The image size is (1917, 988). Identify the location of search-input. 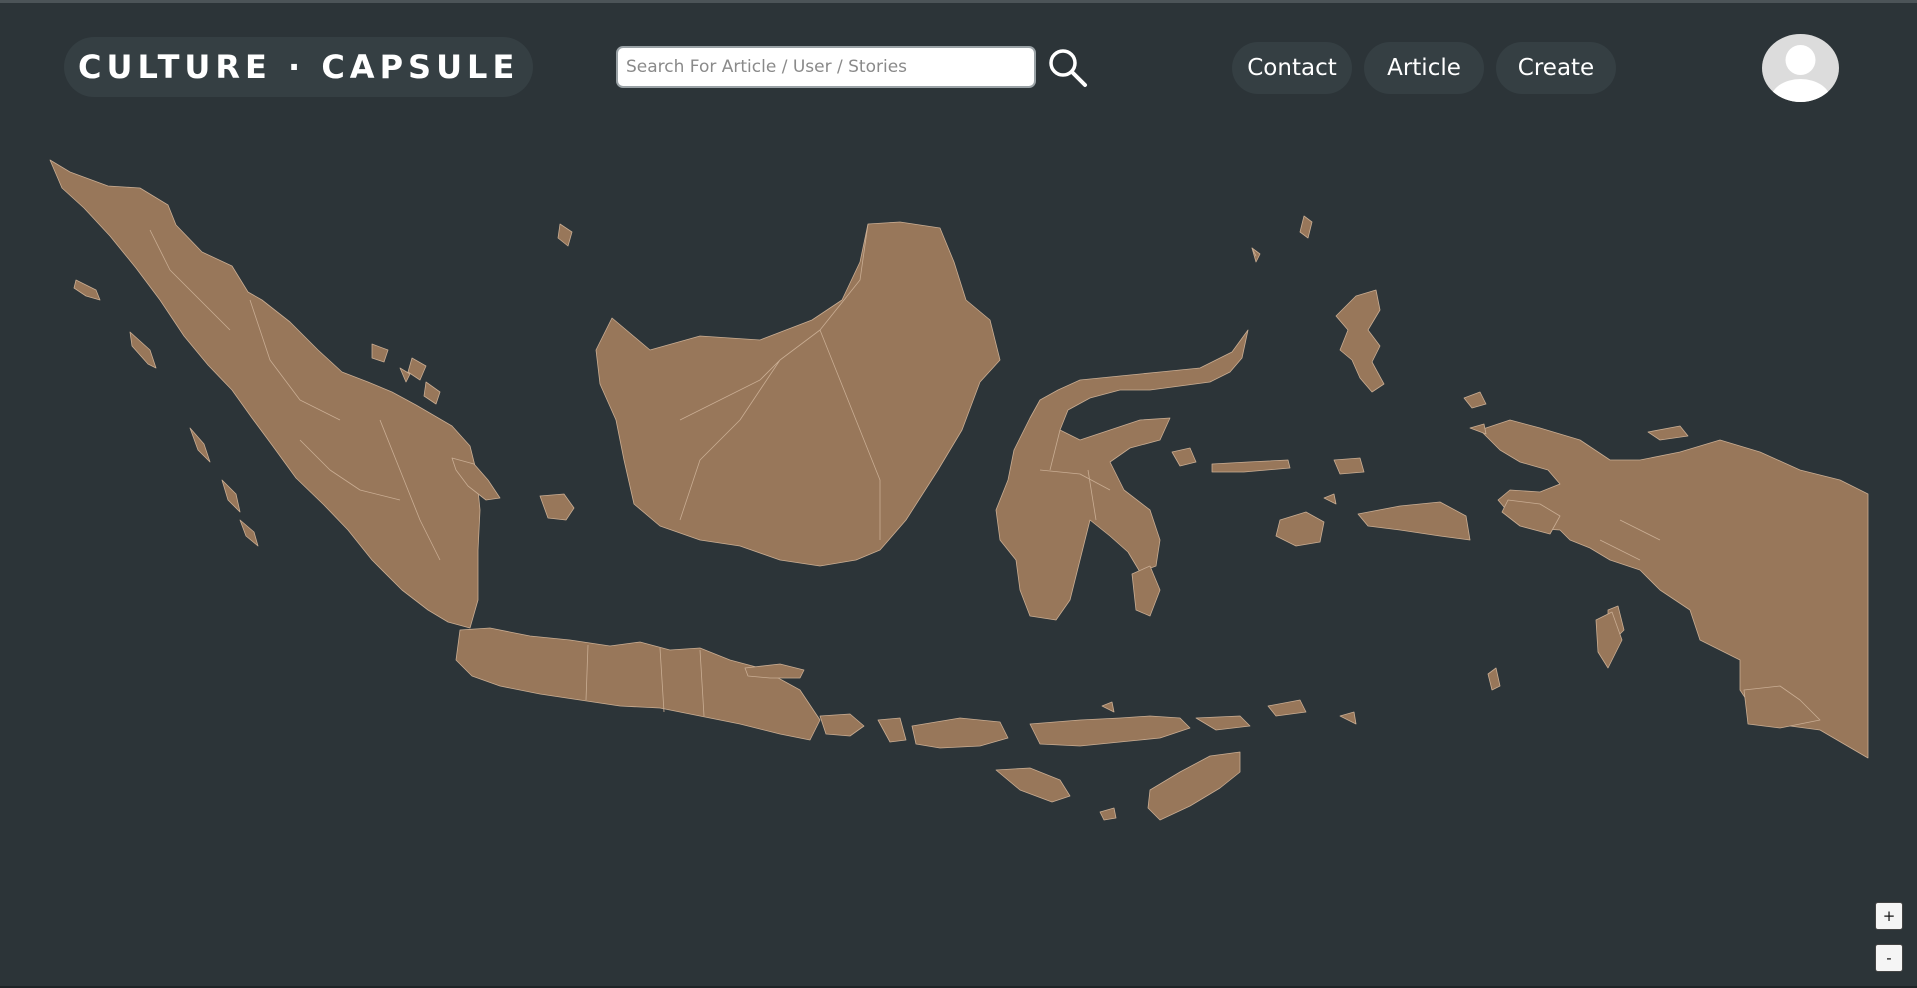
(826, 67).